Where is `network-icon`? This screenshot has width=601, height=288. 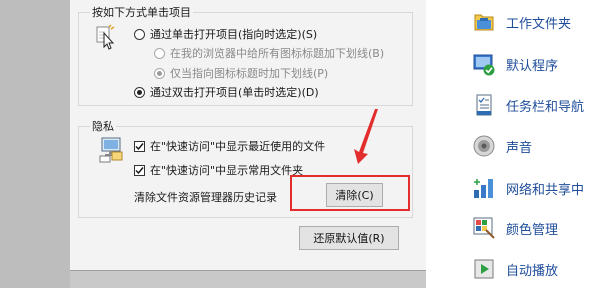 network-icon is located at coordinates (483, 188).